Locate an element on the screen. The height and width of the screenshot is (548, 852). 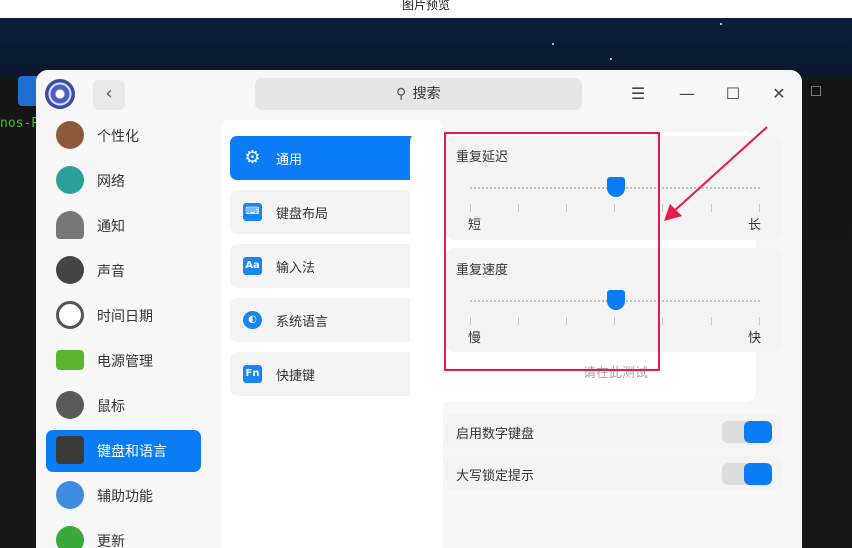
sidebar-item-accessibility: 辅助功能 is located at coordinates (123, 496).